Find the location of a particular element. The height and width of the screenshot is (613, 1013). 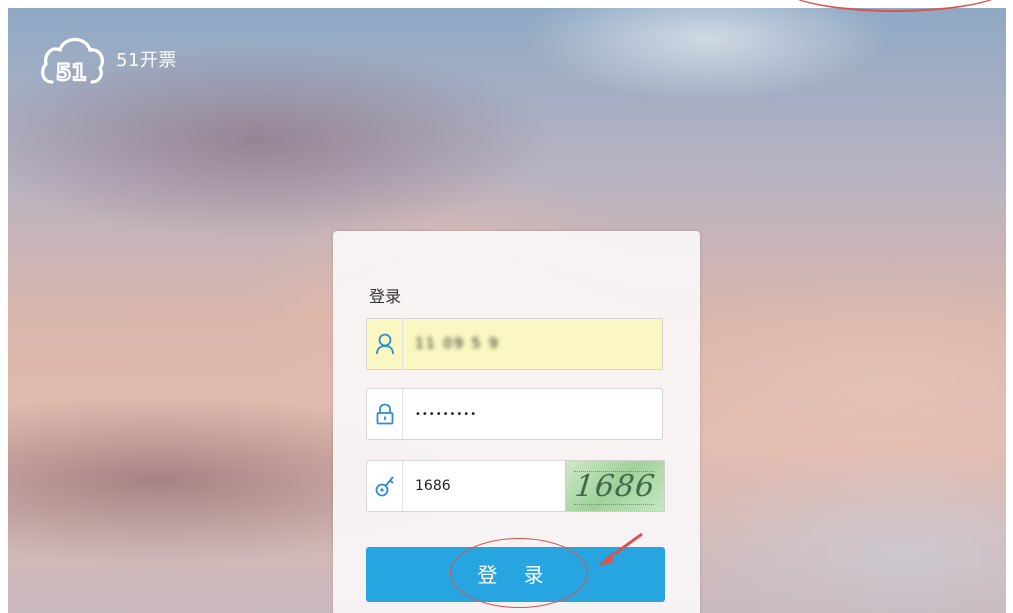

svg-text: 51 is located at coordinates (71, 73).